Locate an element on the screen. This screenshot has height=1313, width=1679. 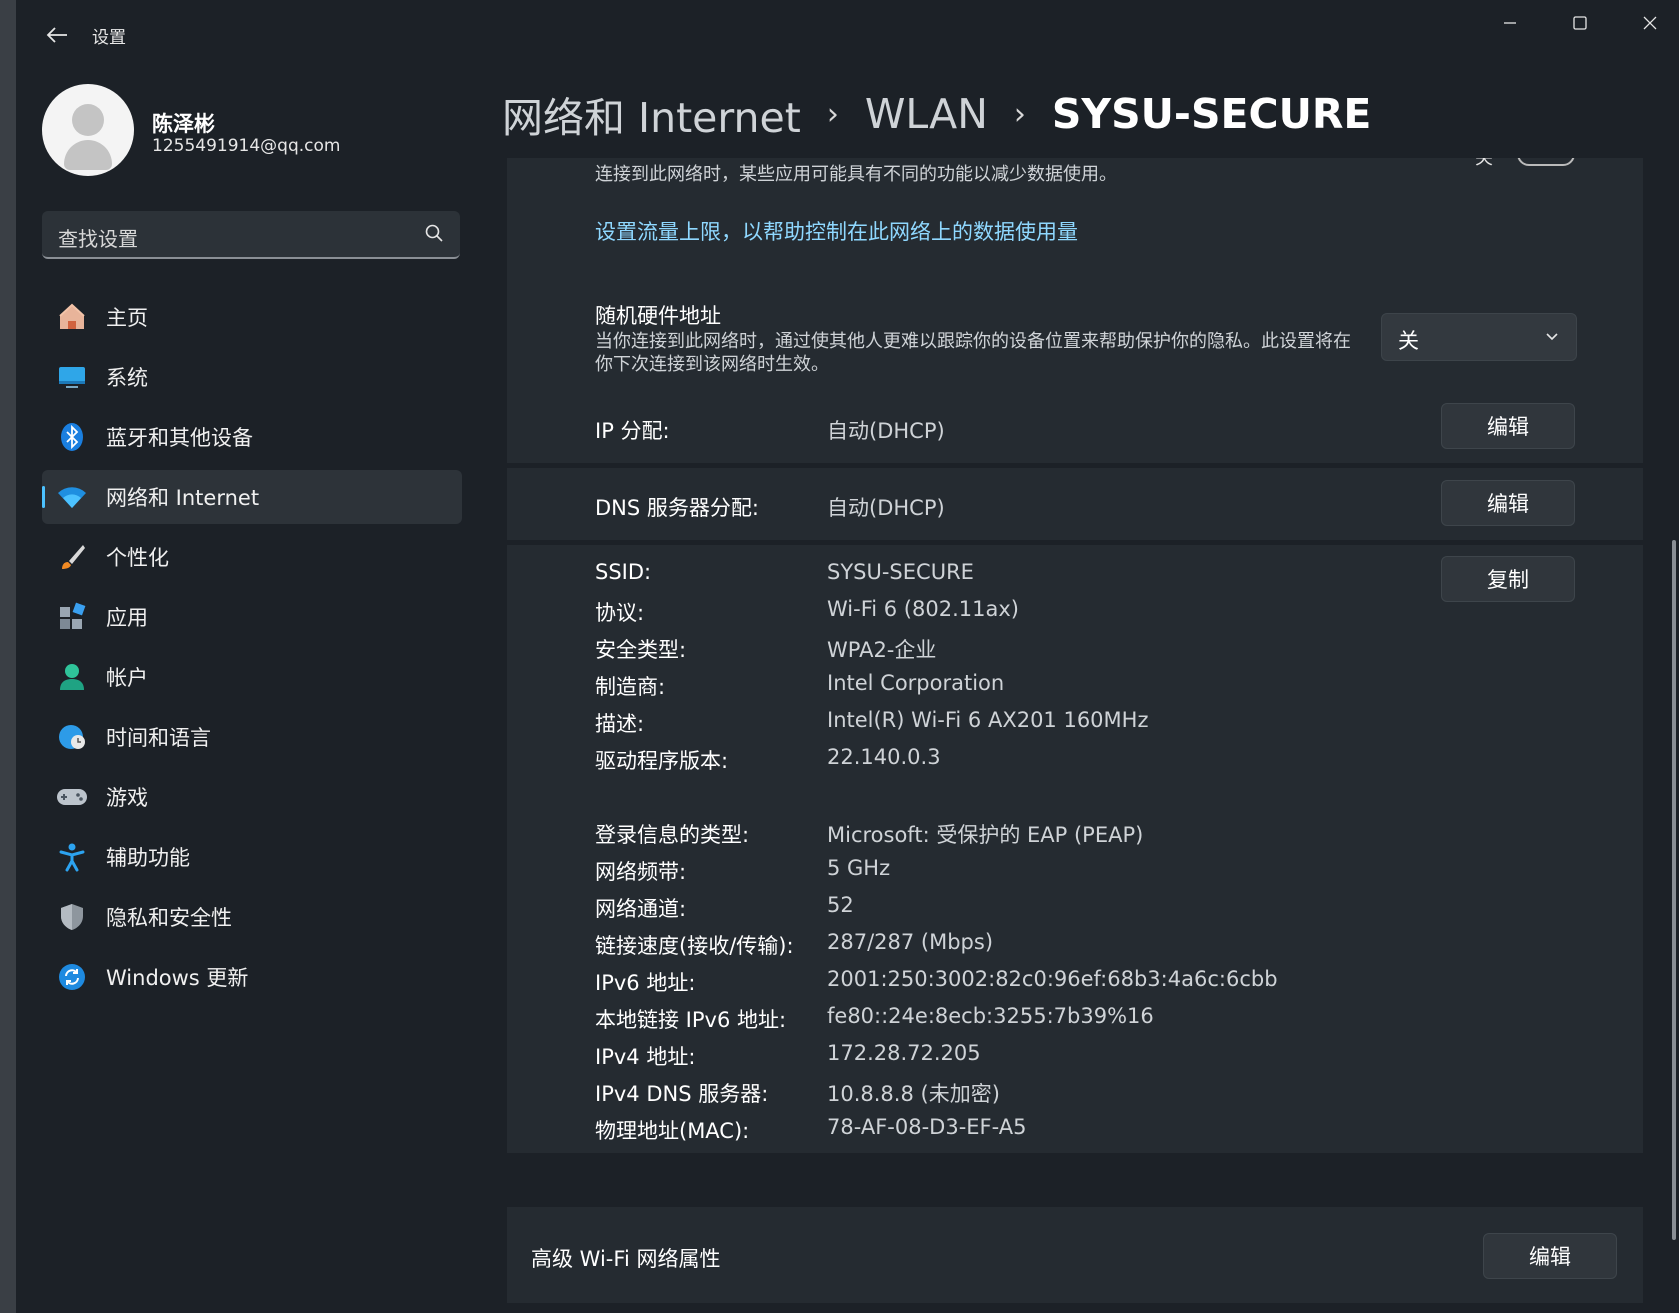
active-indicator is located at coordinates (43, 497).